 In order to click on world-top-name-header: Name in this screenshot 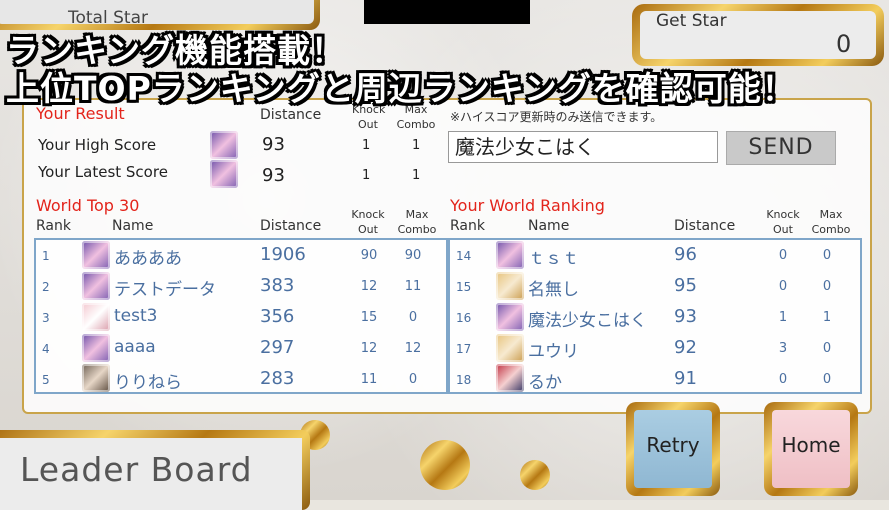, I will do `click(133, 226)`.